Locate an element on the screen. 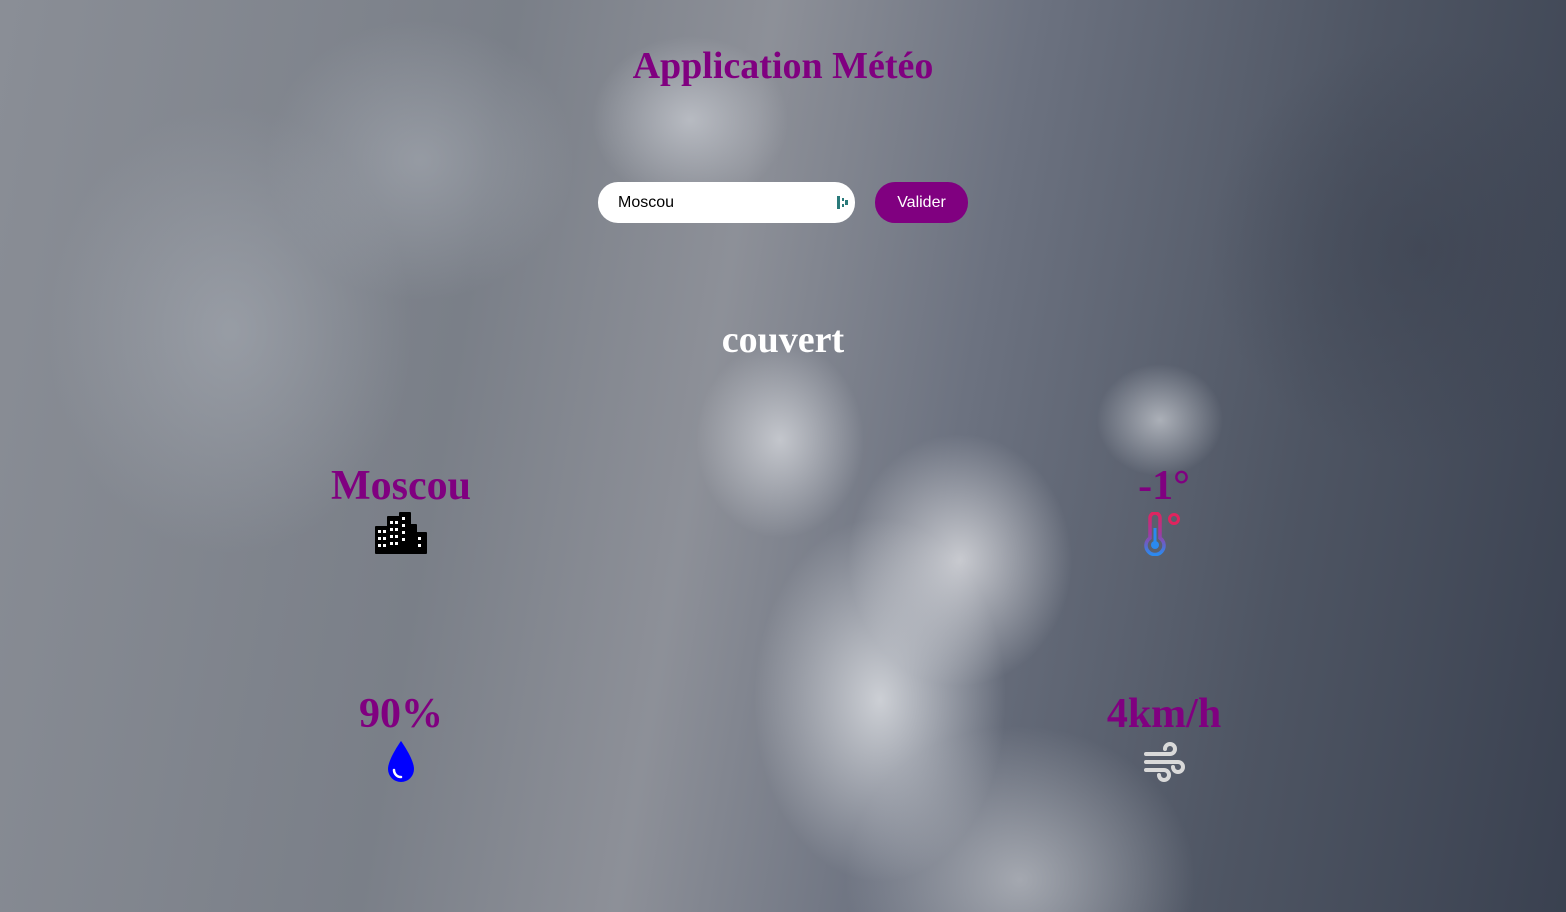 Image resolution: width=1566 pixels, height=912 pixels. wind-value: 4km/h is located at coordinates (1164, 714).